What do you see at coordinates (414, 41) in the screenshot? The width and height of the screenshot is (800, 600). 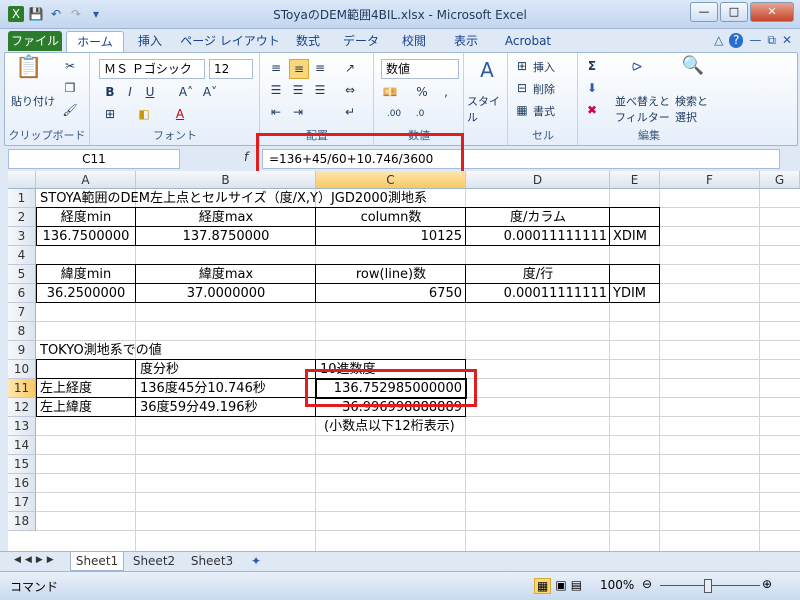 I see `tab-review: 校閲` at bounding box center [414, 41].